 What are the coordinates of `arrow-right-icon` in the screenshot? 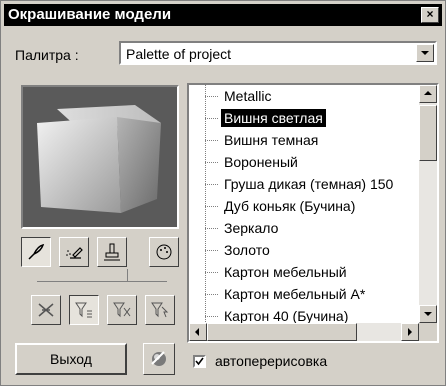 It's located at (410, 332).